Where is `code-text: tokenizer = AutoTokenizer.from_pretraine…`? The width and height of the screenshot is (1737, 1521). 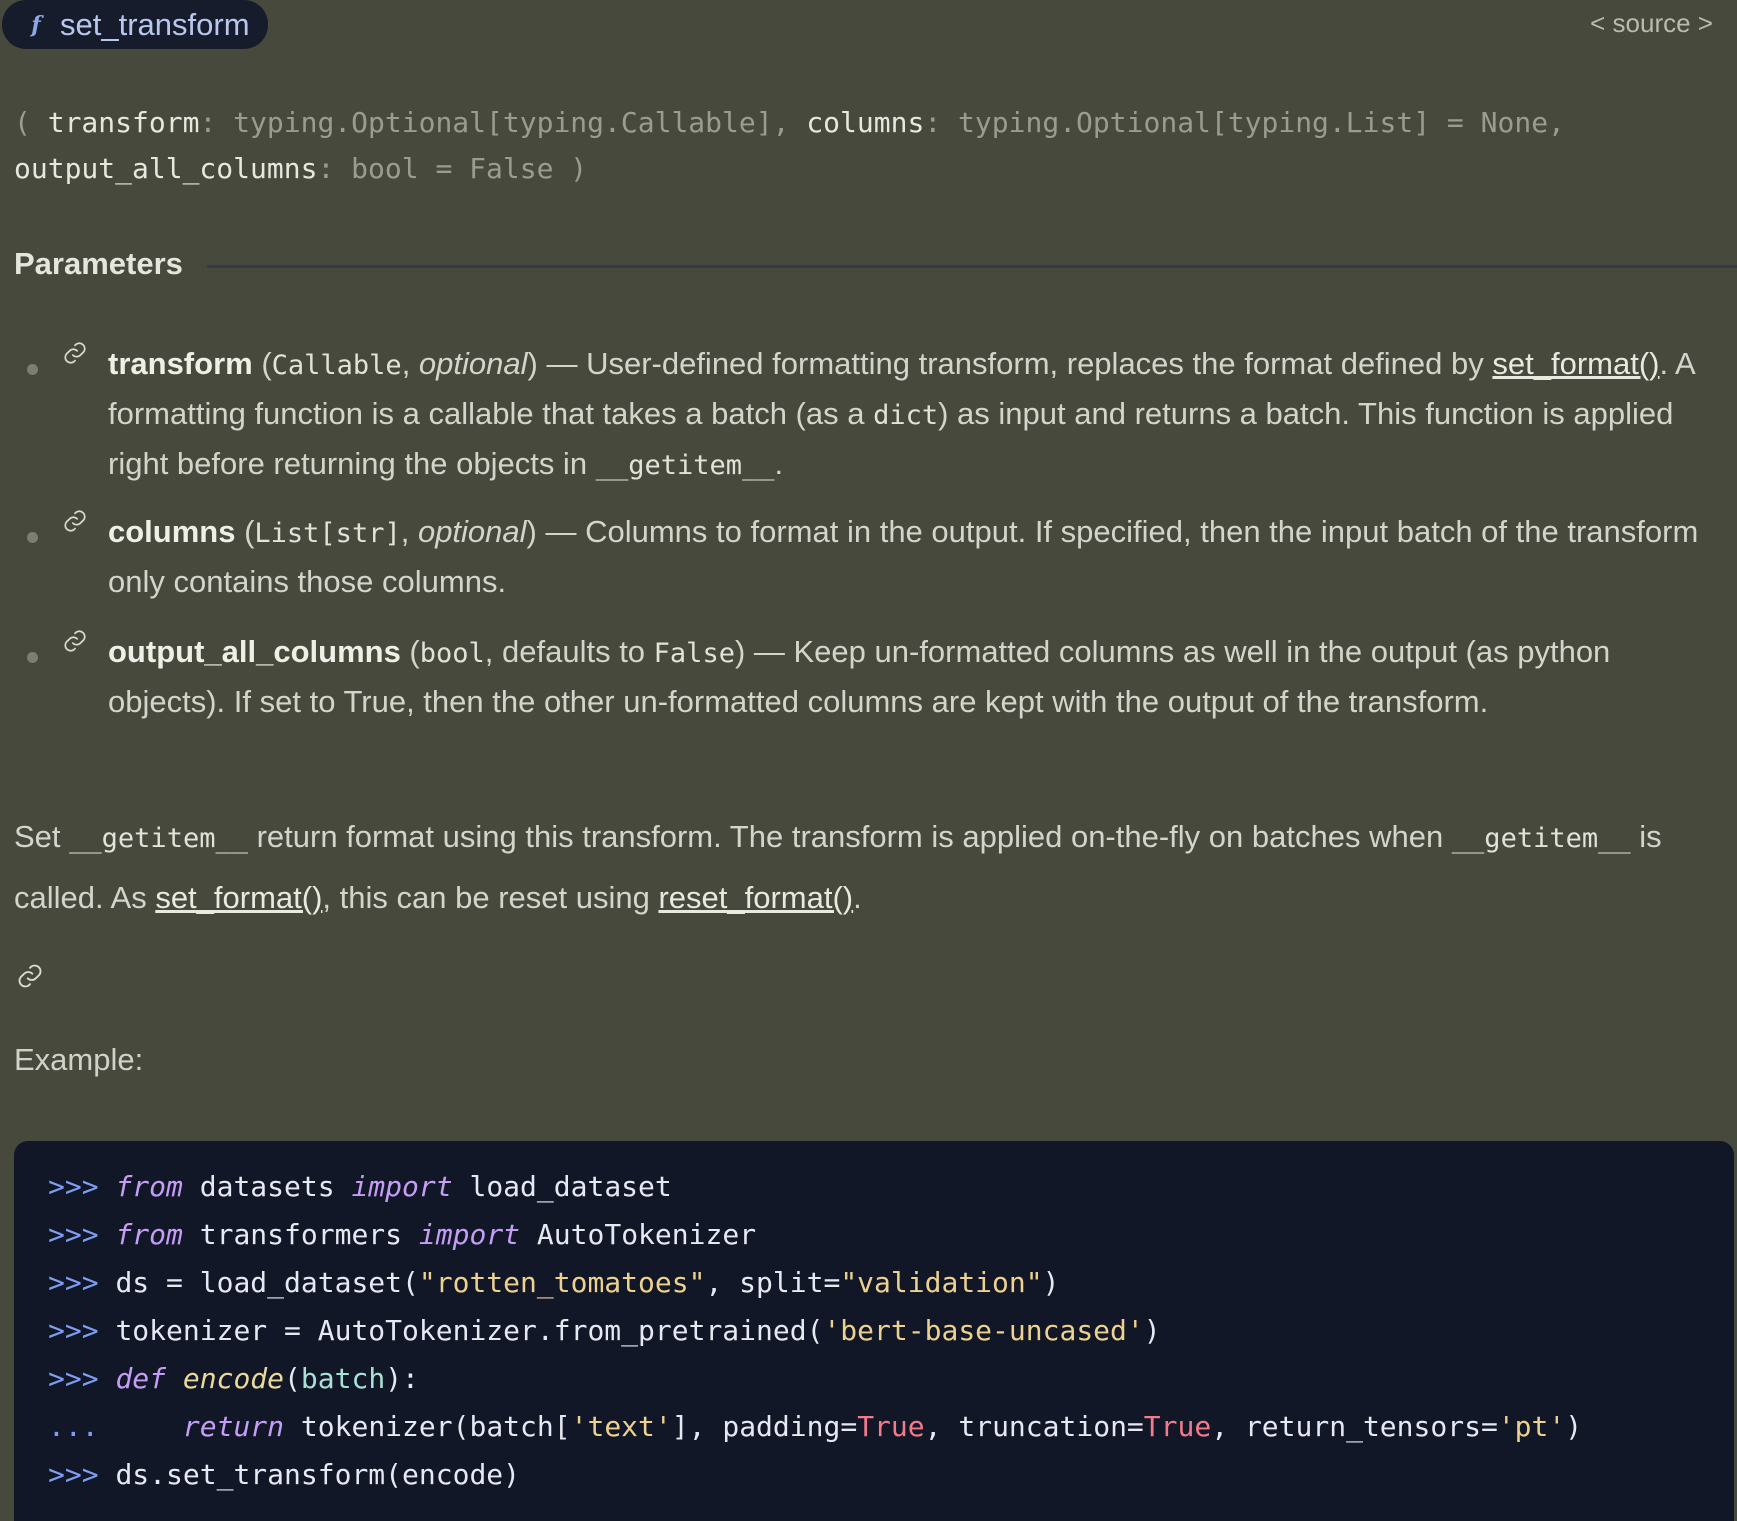 code-text: tokenizer = AutoTokenizer.from_pretraine… is located at coordinates (469, 1330).